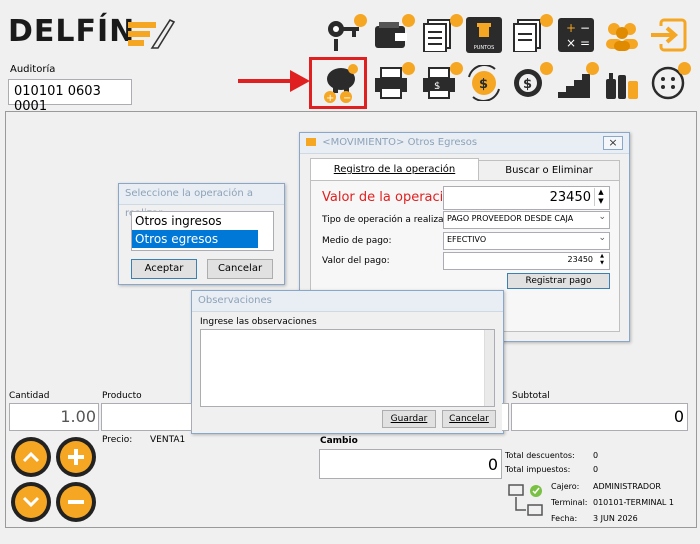 This screenshot has height=544, width=700. I want to click on date-label: Fecha:, so click(564, 518).